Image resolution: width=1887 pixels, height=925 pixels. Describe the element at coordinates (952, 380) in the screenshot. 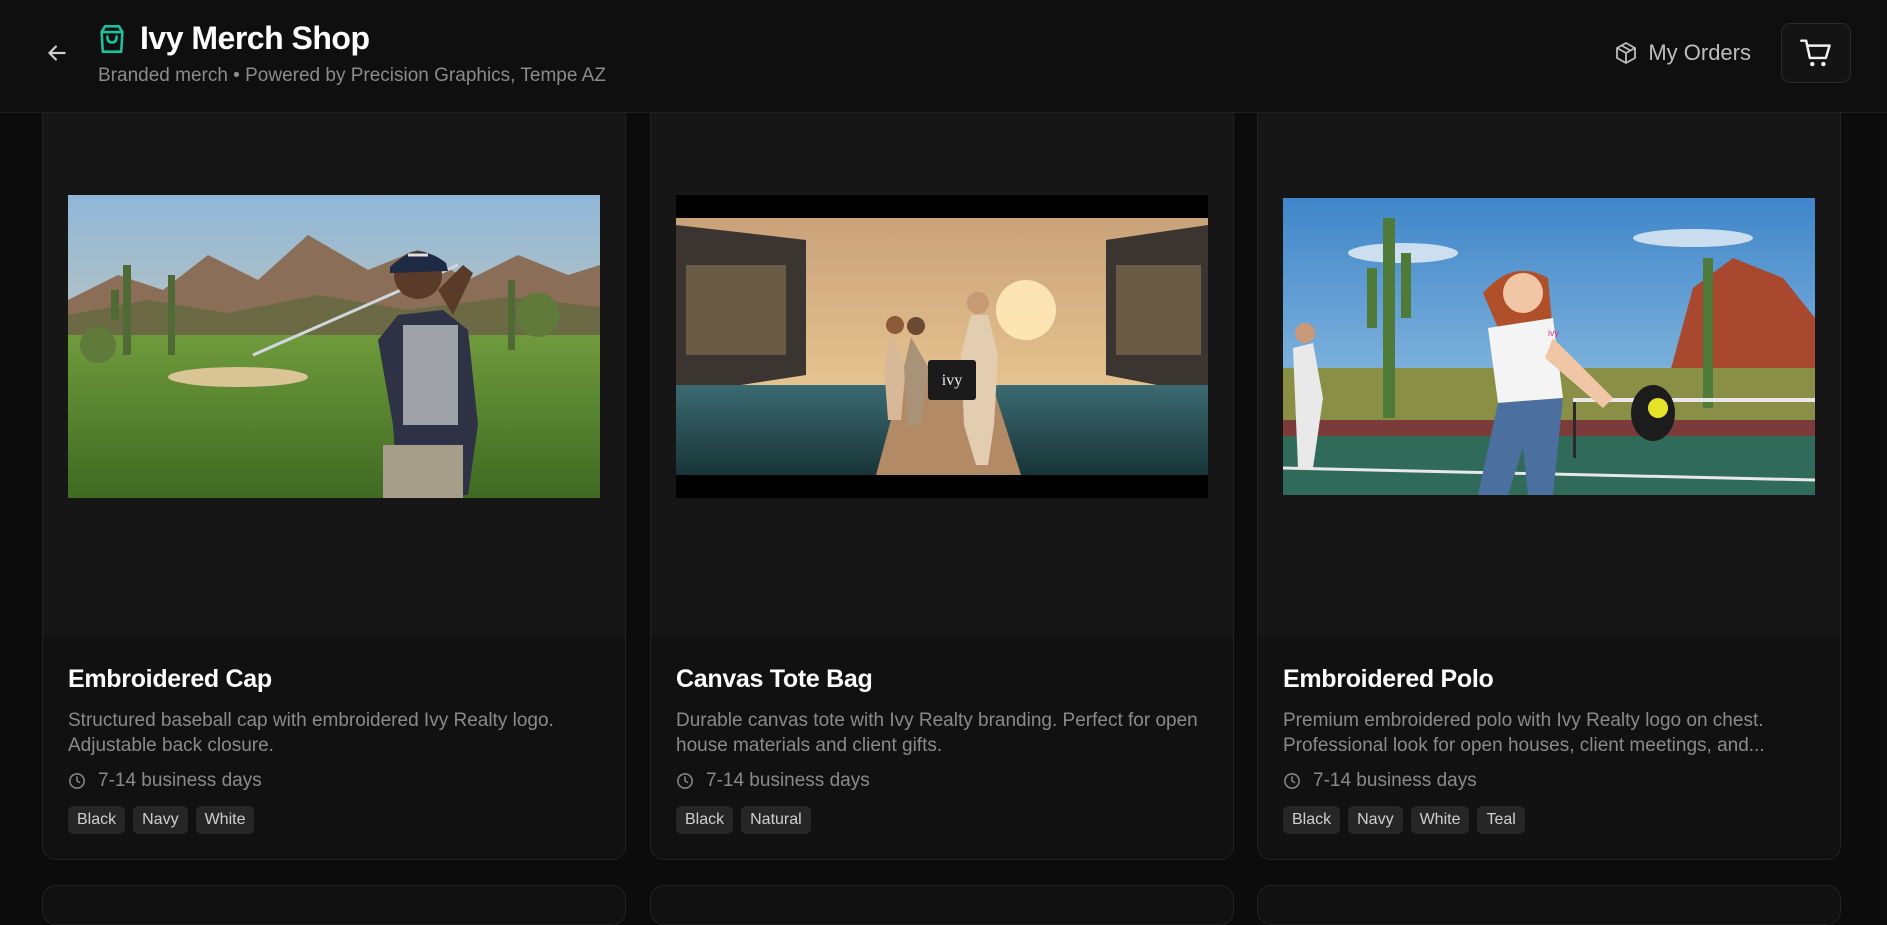

I see `tote-logo-text: ivy` at that location.